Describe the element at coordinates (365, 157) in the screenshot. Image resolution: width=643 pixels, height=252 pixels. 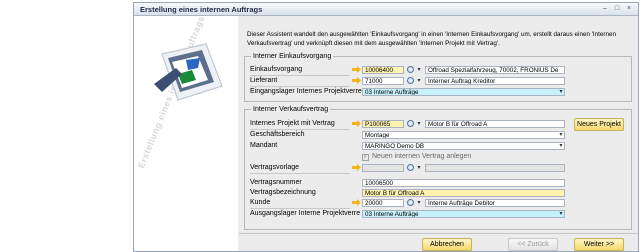
I see `neuer-vertrag-checkbox: ✓` at that location.